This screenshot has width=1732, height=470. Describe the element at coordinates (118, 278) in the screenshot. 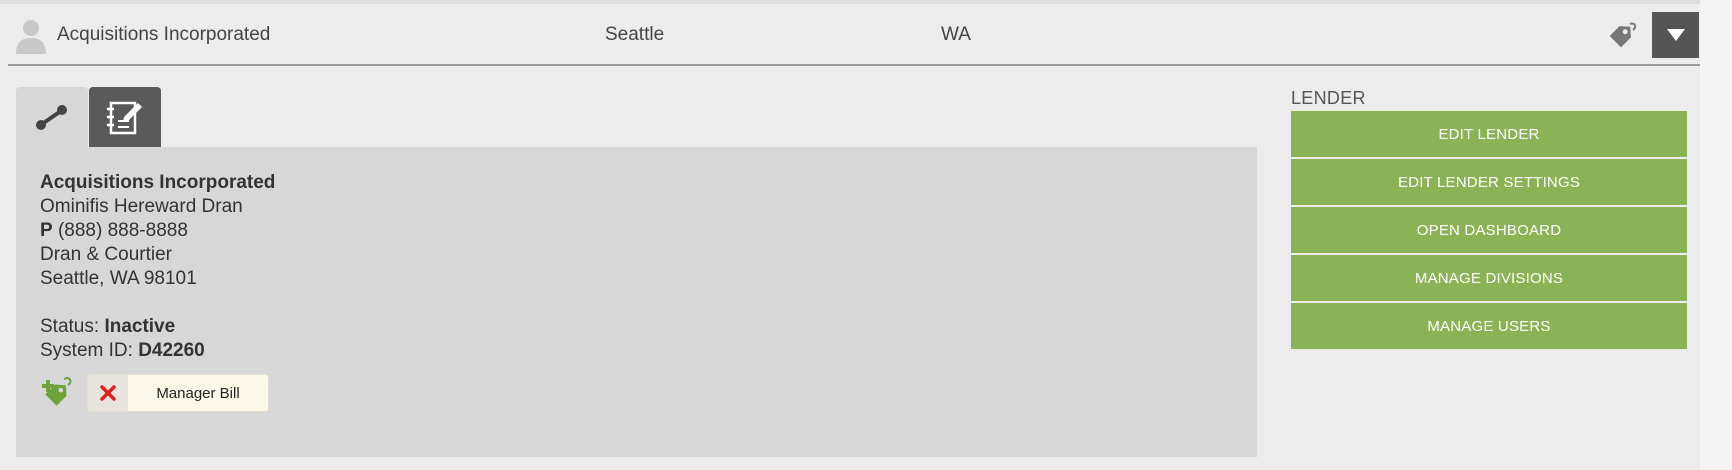

I see `city-state-zip: Seattle, WA 98101` at that location.